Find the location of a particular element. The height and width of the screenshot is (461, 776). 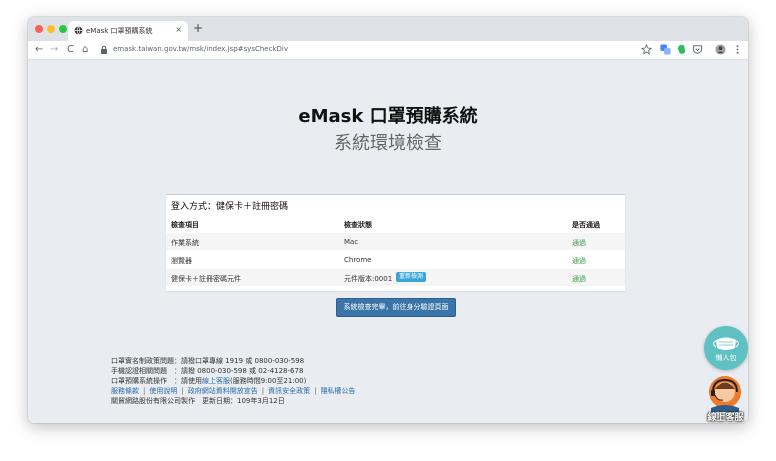

check-status: Chrome is located at coordinates (358, 260).